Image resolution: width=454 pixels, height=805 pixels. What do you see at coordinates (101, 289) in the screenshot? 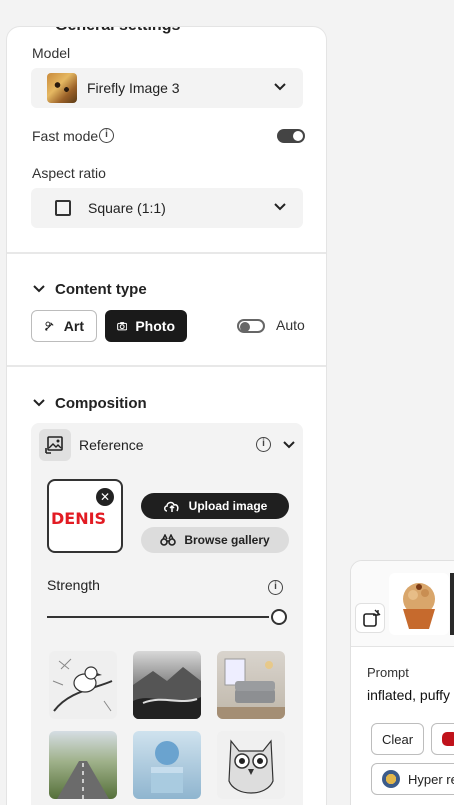
I see `content-type-title: Content type` at bounding box center [101, 289].